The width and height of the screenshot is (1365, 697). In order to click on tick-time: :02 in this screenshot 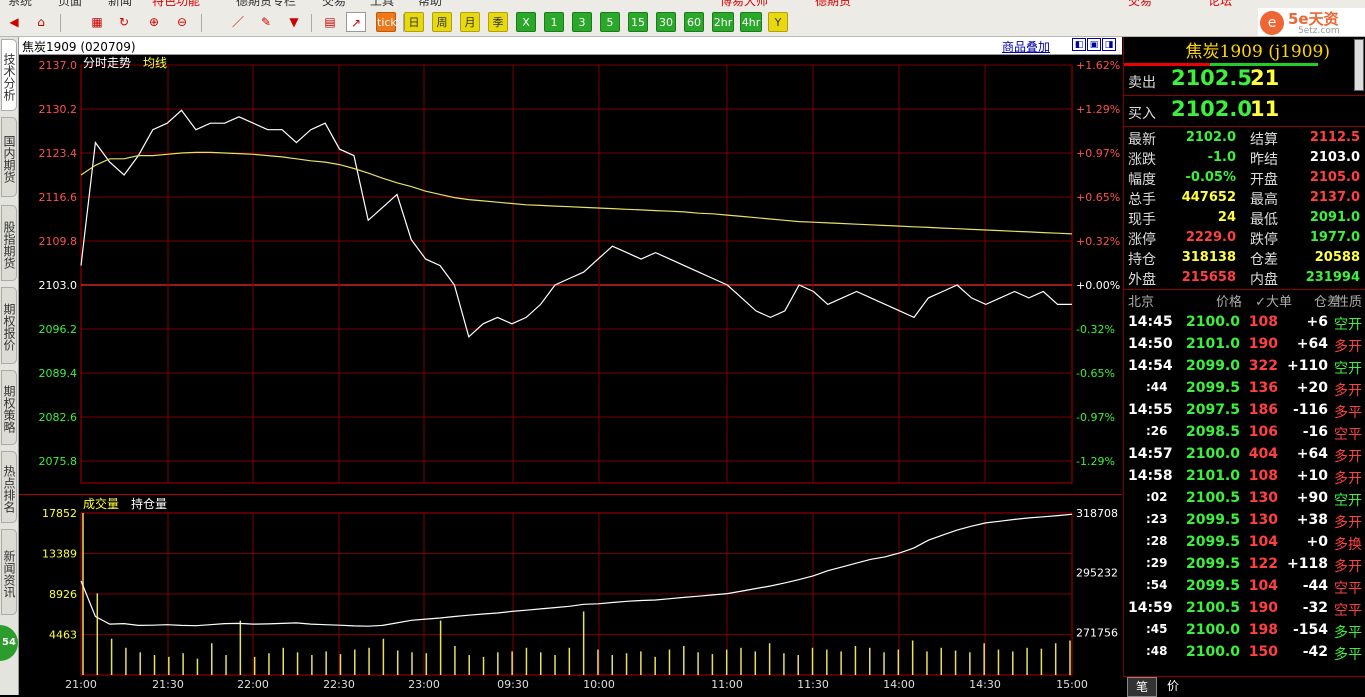, I will do `click(1157, 497)`.